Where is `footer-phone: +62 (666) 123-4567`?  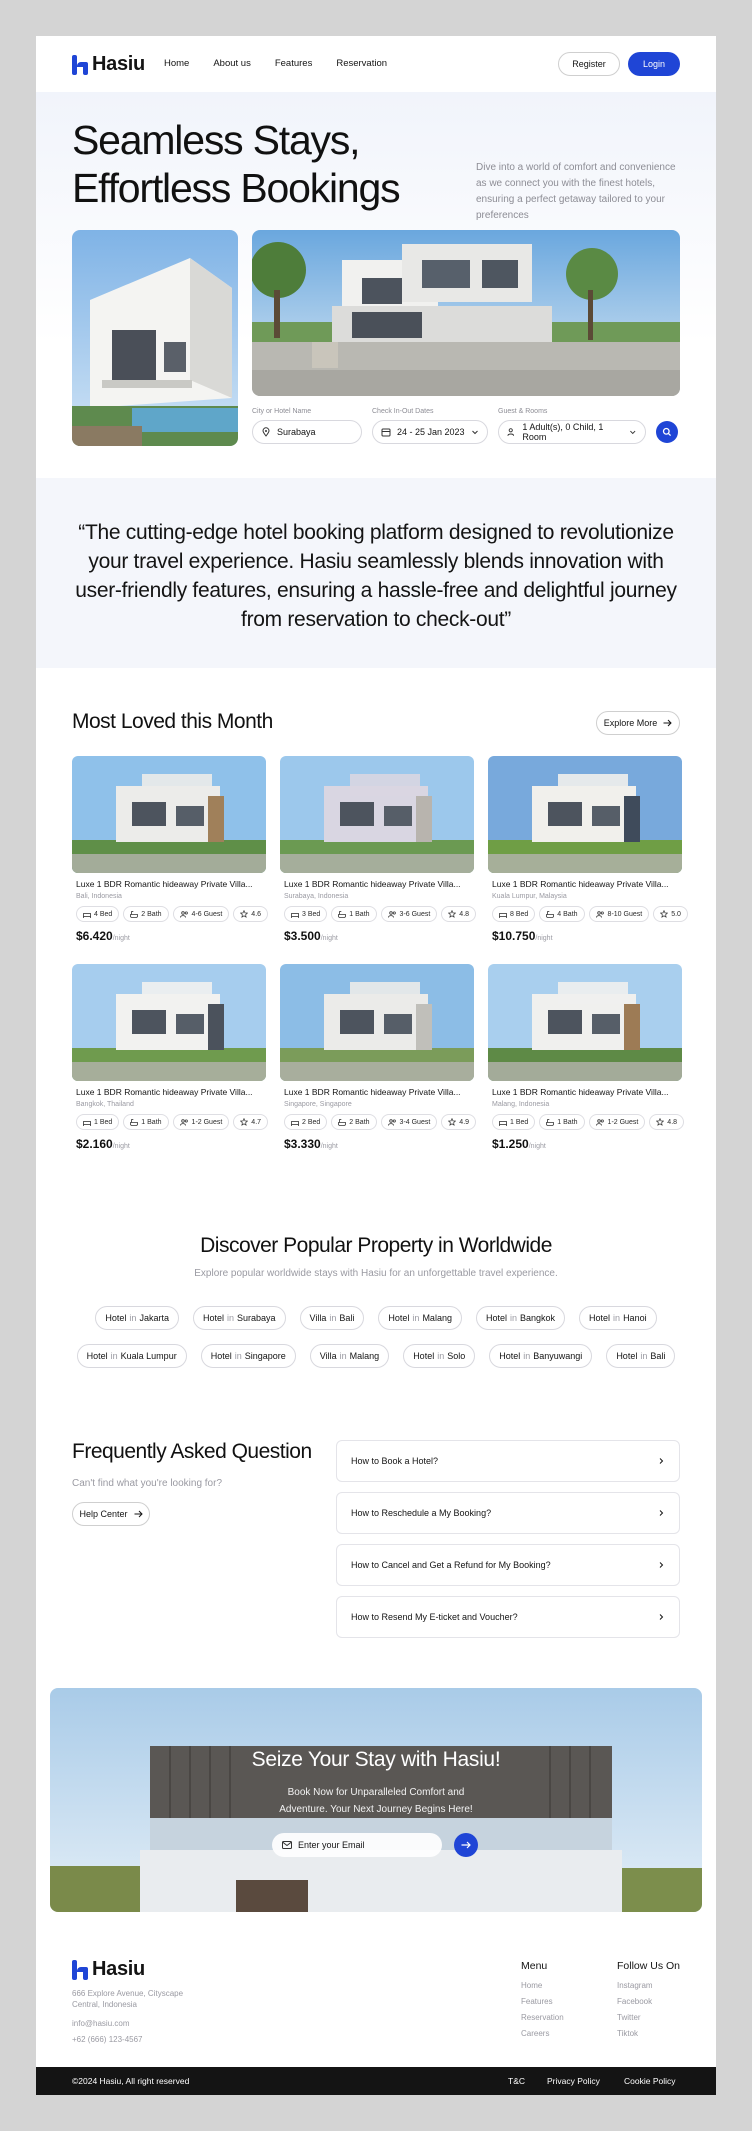
footer-phone: +62 (666) 123-4567 is located at coordinates (107, 2039).